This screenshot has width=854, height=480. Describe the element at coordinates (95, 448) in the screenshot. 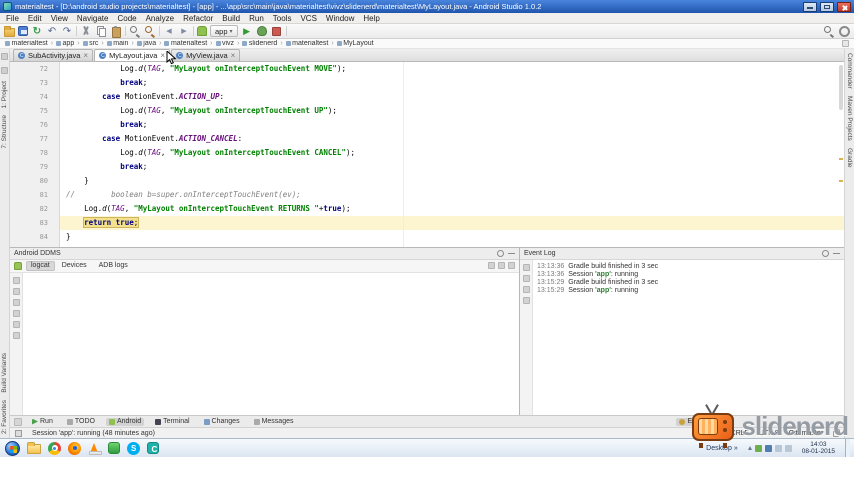

I see `app-icon-orange` at that location.